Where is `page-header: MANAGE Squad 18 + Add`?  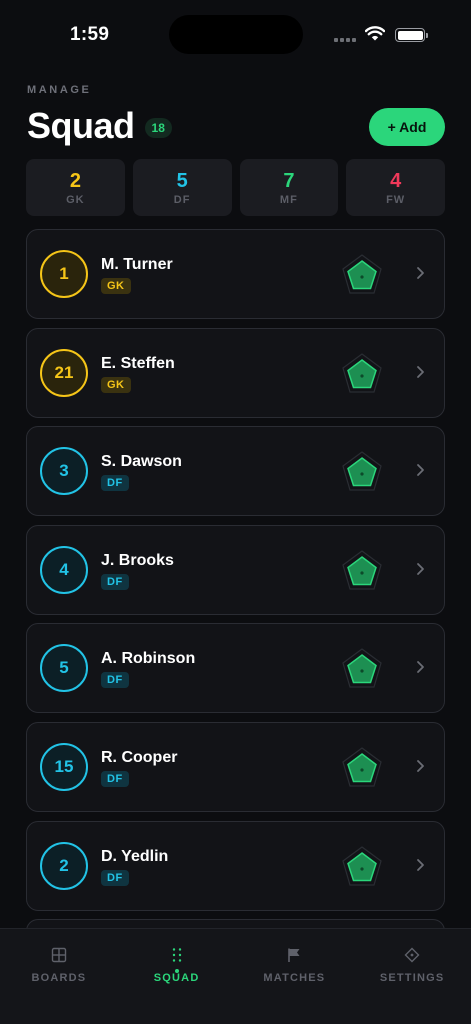 page-header: MANAGE Squad 18 + Add is located at coordinates (236, 115).